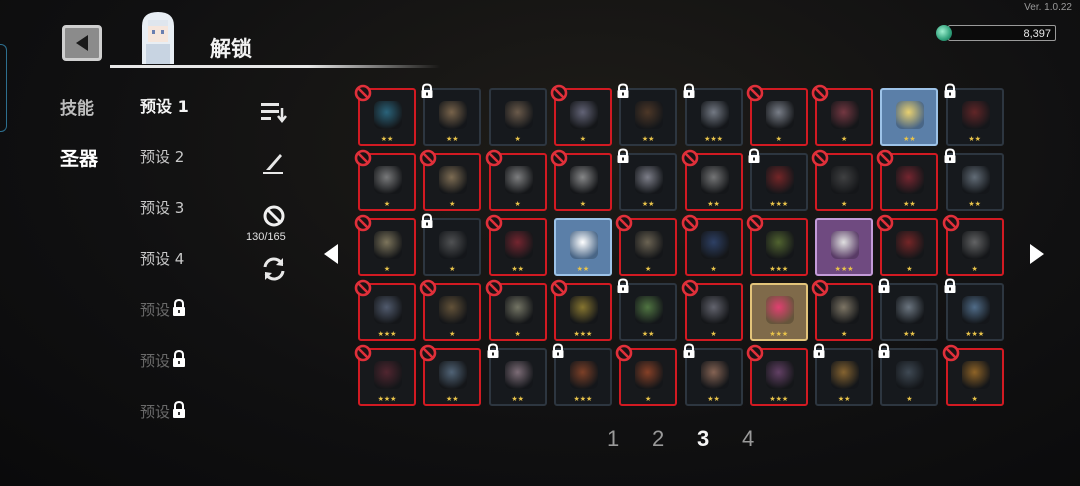  Describe the element at coordinates (3, 88) in the screenshot. I see `side-panel-edge` at that location.